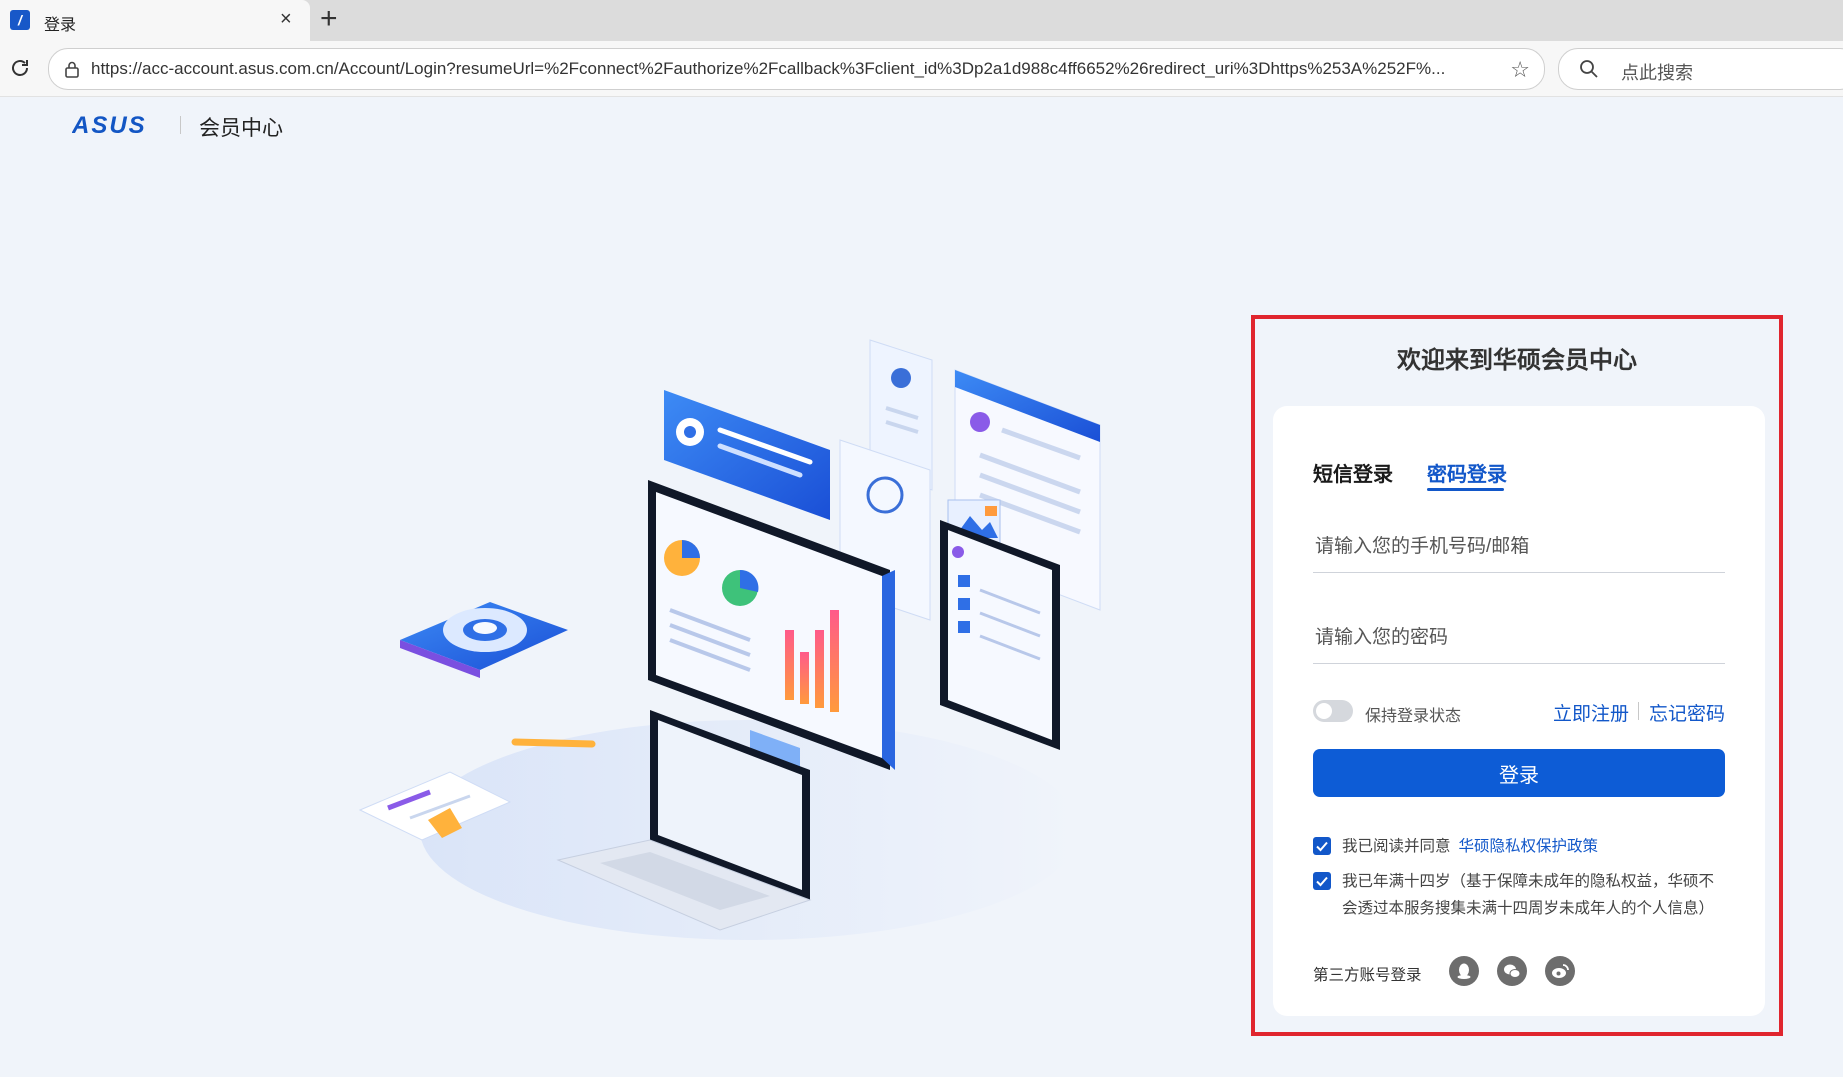 Image resolution: width=1843 pixels, height=1077 pixels. I want to click on tab-password-login: 密码登录, so click(1467, 472).